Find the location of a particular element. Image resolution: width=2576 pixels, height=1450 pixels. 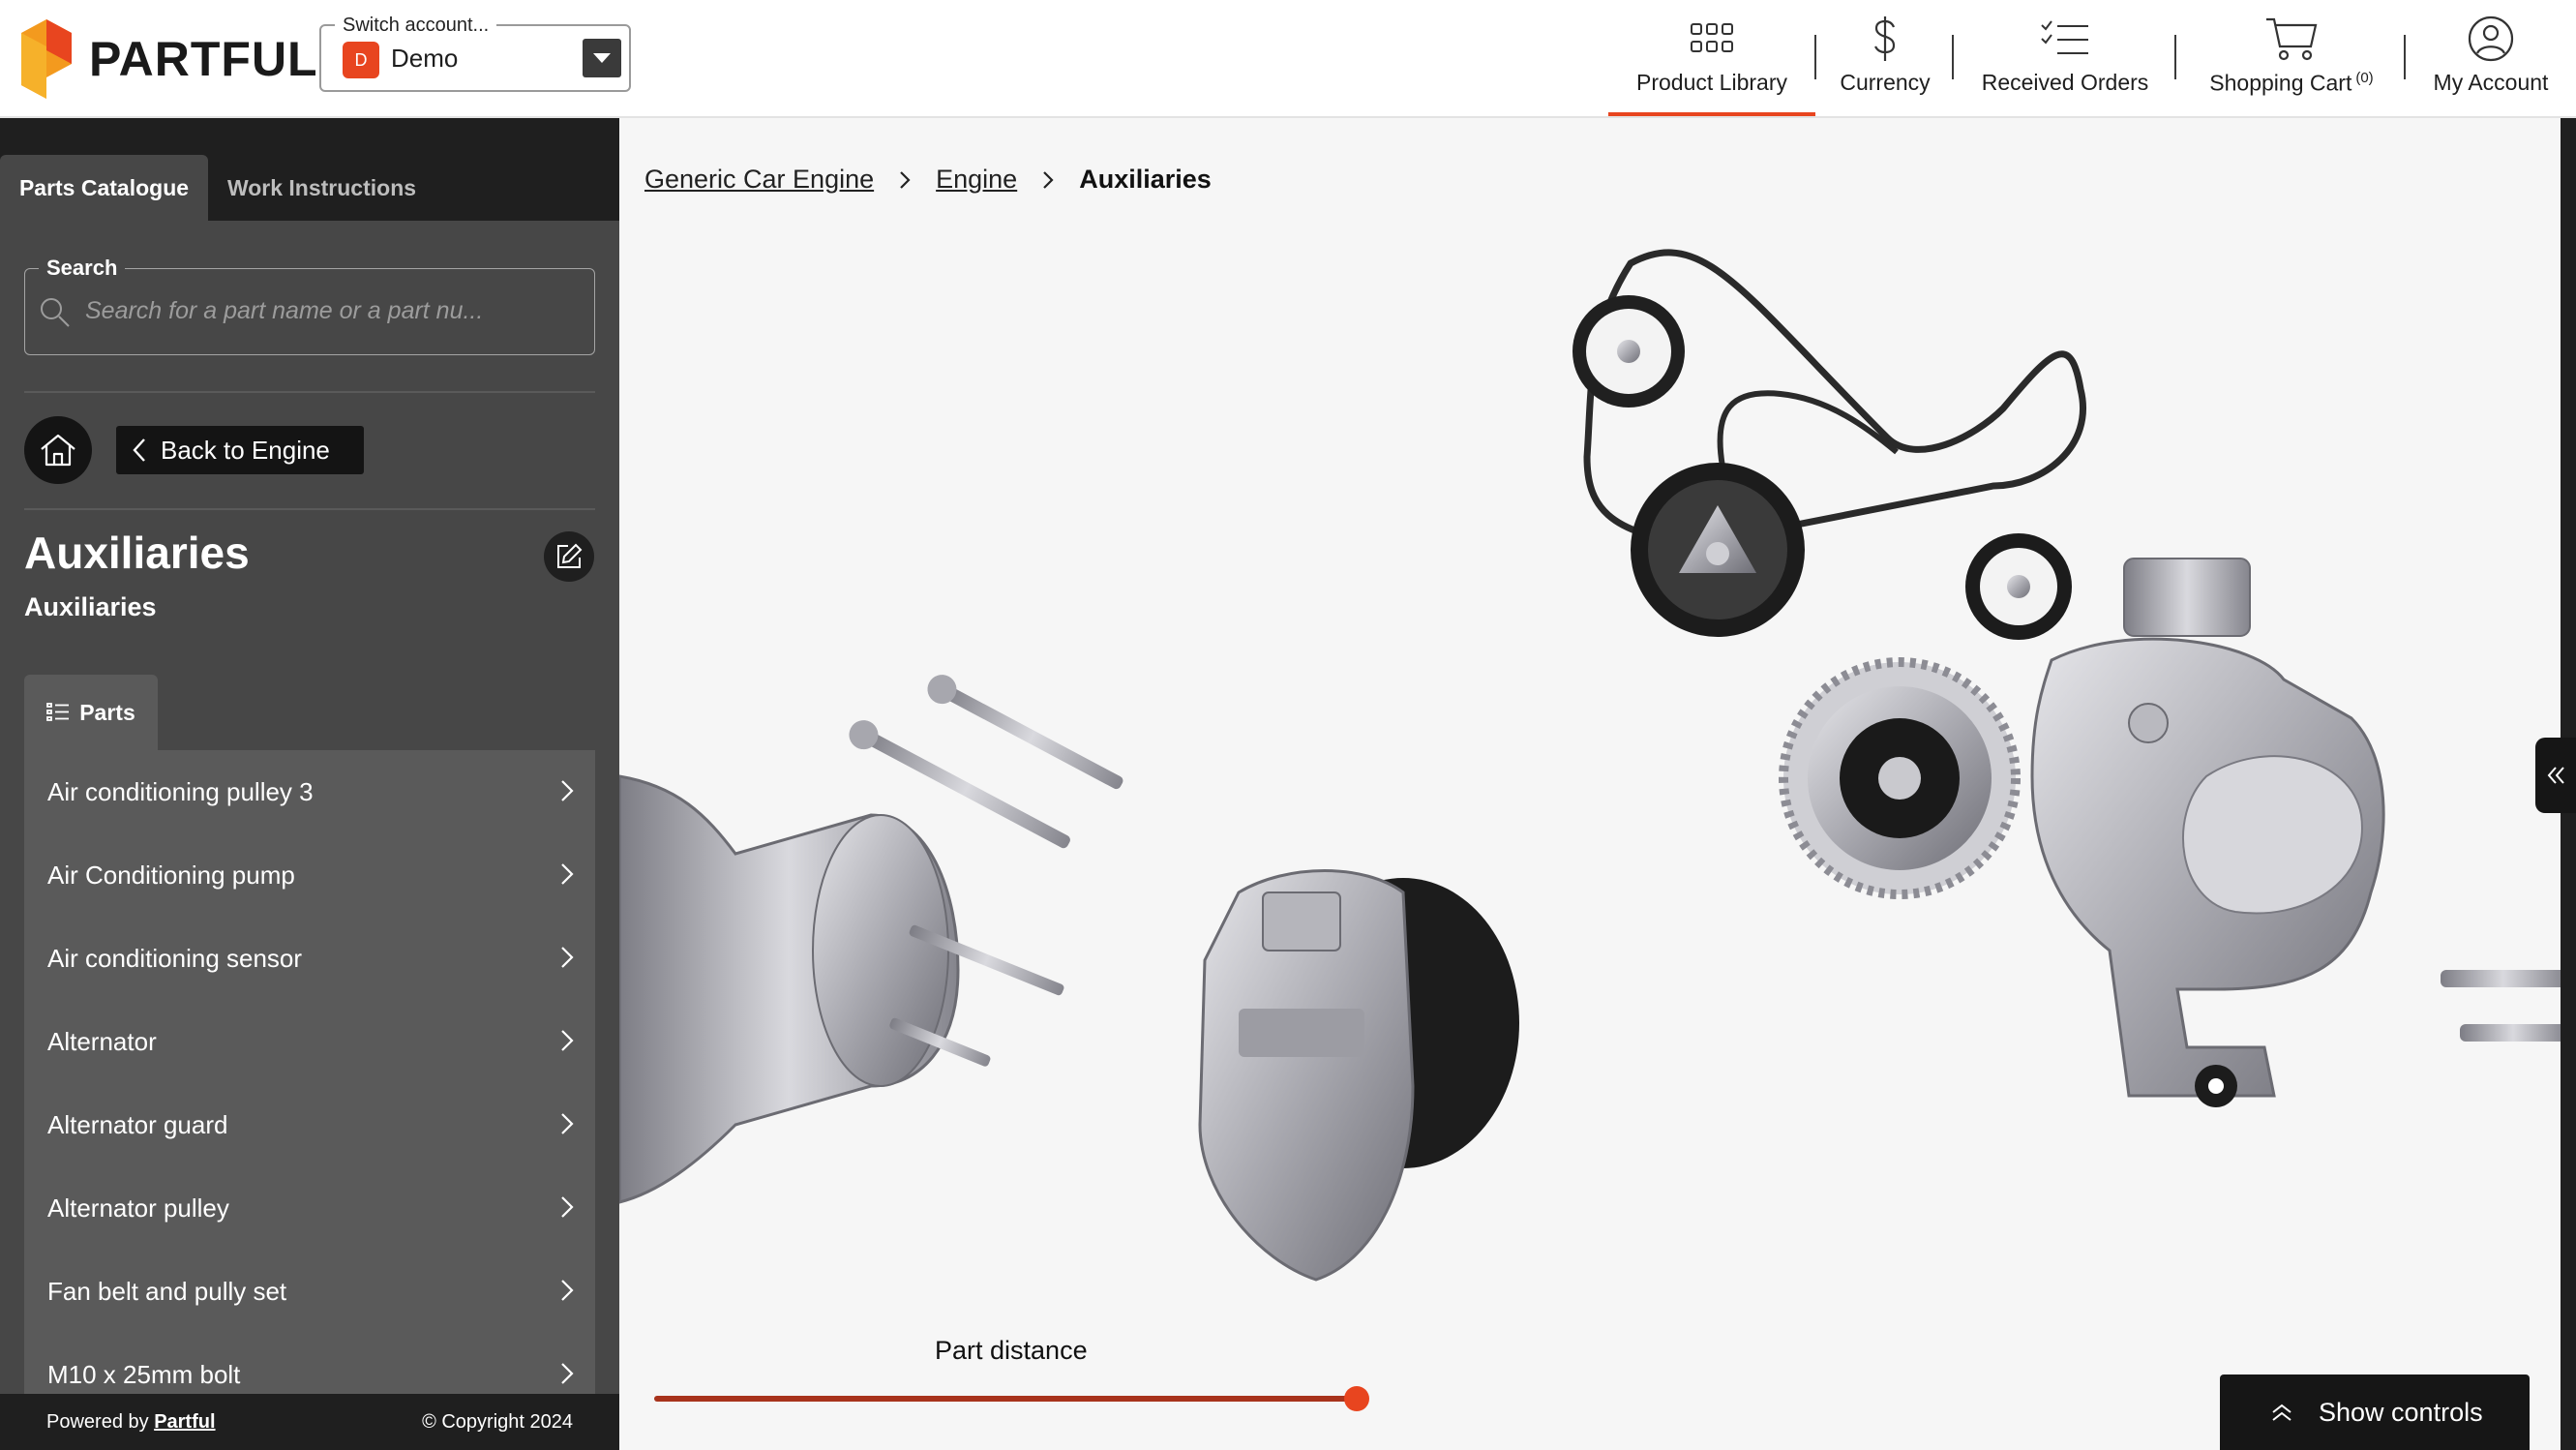

breadcrumb-link: Engine is located at coordinates (976, 180).